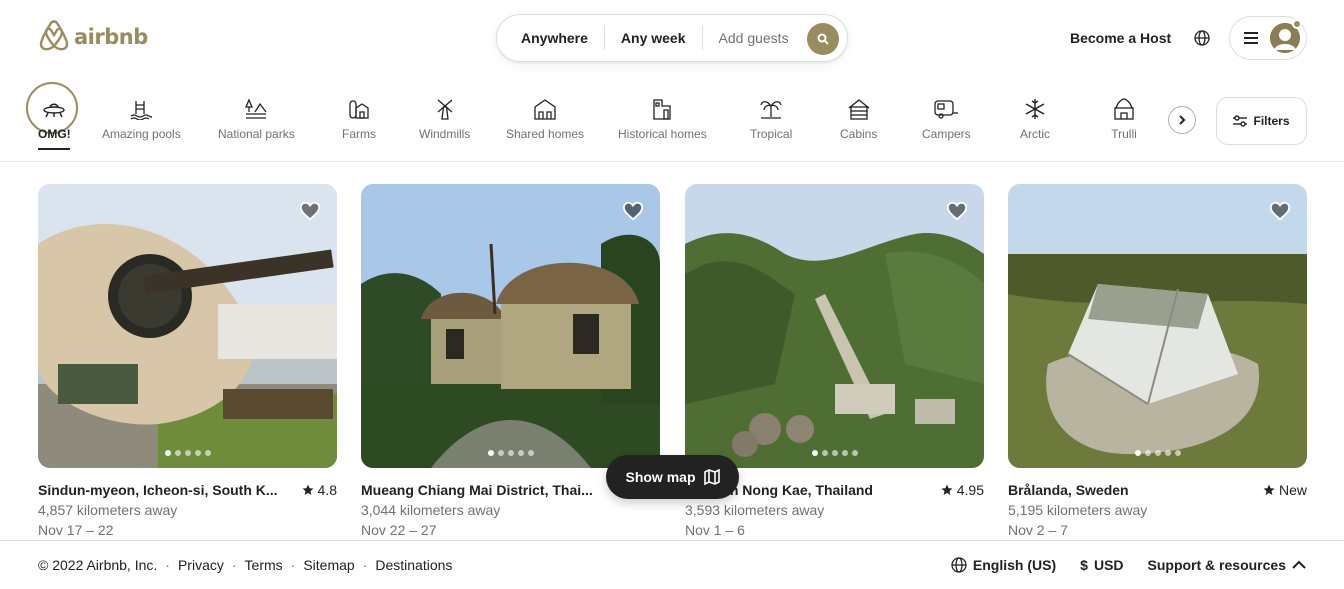 The height and width of the screenshot is (589, 1344). I want to click on category-label: Trulli, so click(1124, 134).